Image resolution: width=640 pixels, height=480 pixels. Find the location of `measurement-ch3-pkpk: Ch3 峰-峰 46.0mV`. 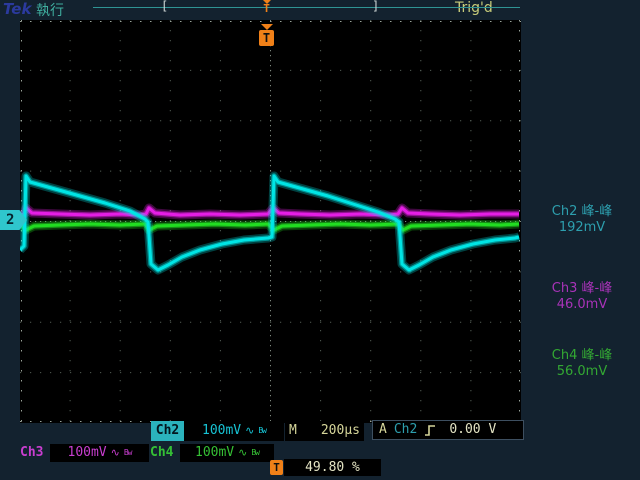

measurement-ch3-pkpk: Ch3 峰-峰 46.0mV is located at coordinates (582, 297).